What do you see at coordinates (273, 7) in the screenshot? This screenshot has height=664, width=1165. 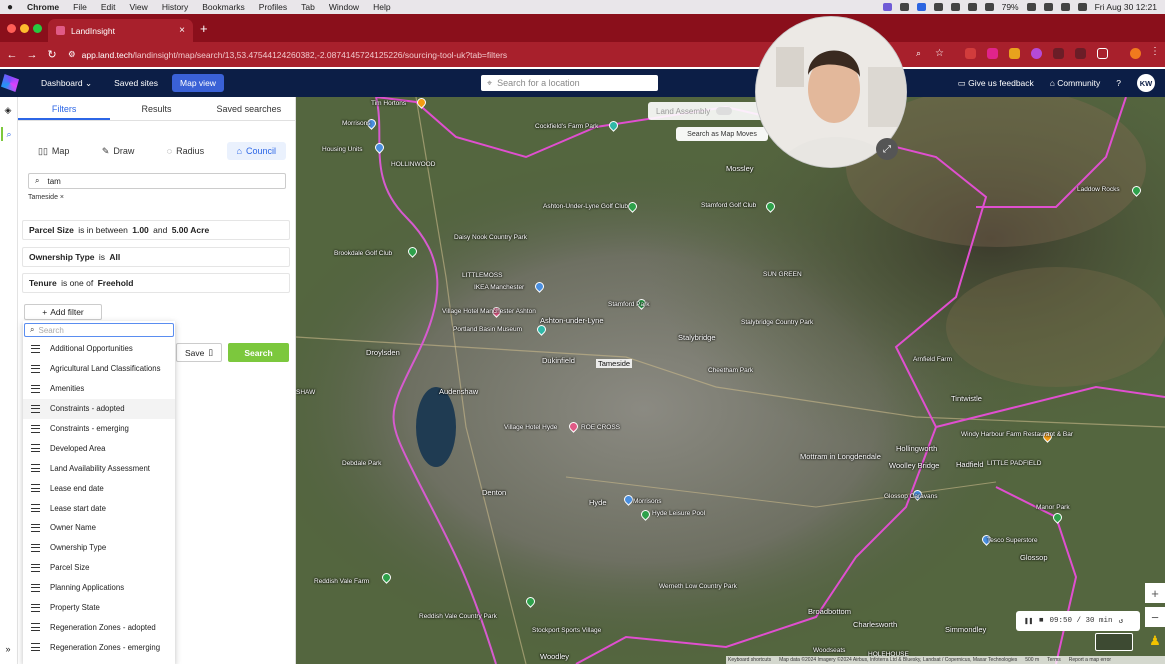 I see `menu-profiles: Profiles` at bounding box center [273, 7].